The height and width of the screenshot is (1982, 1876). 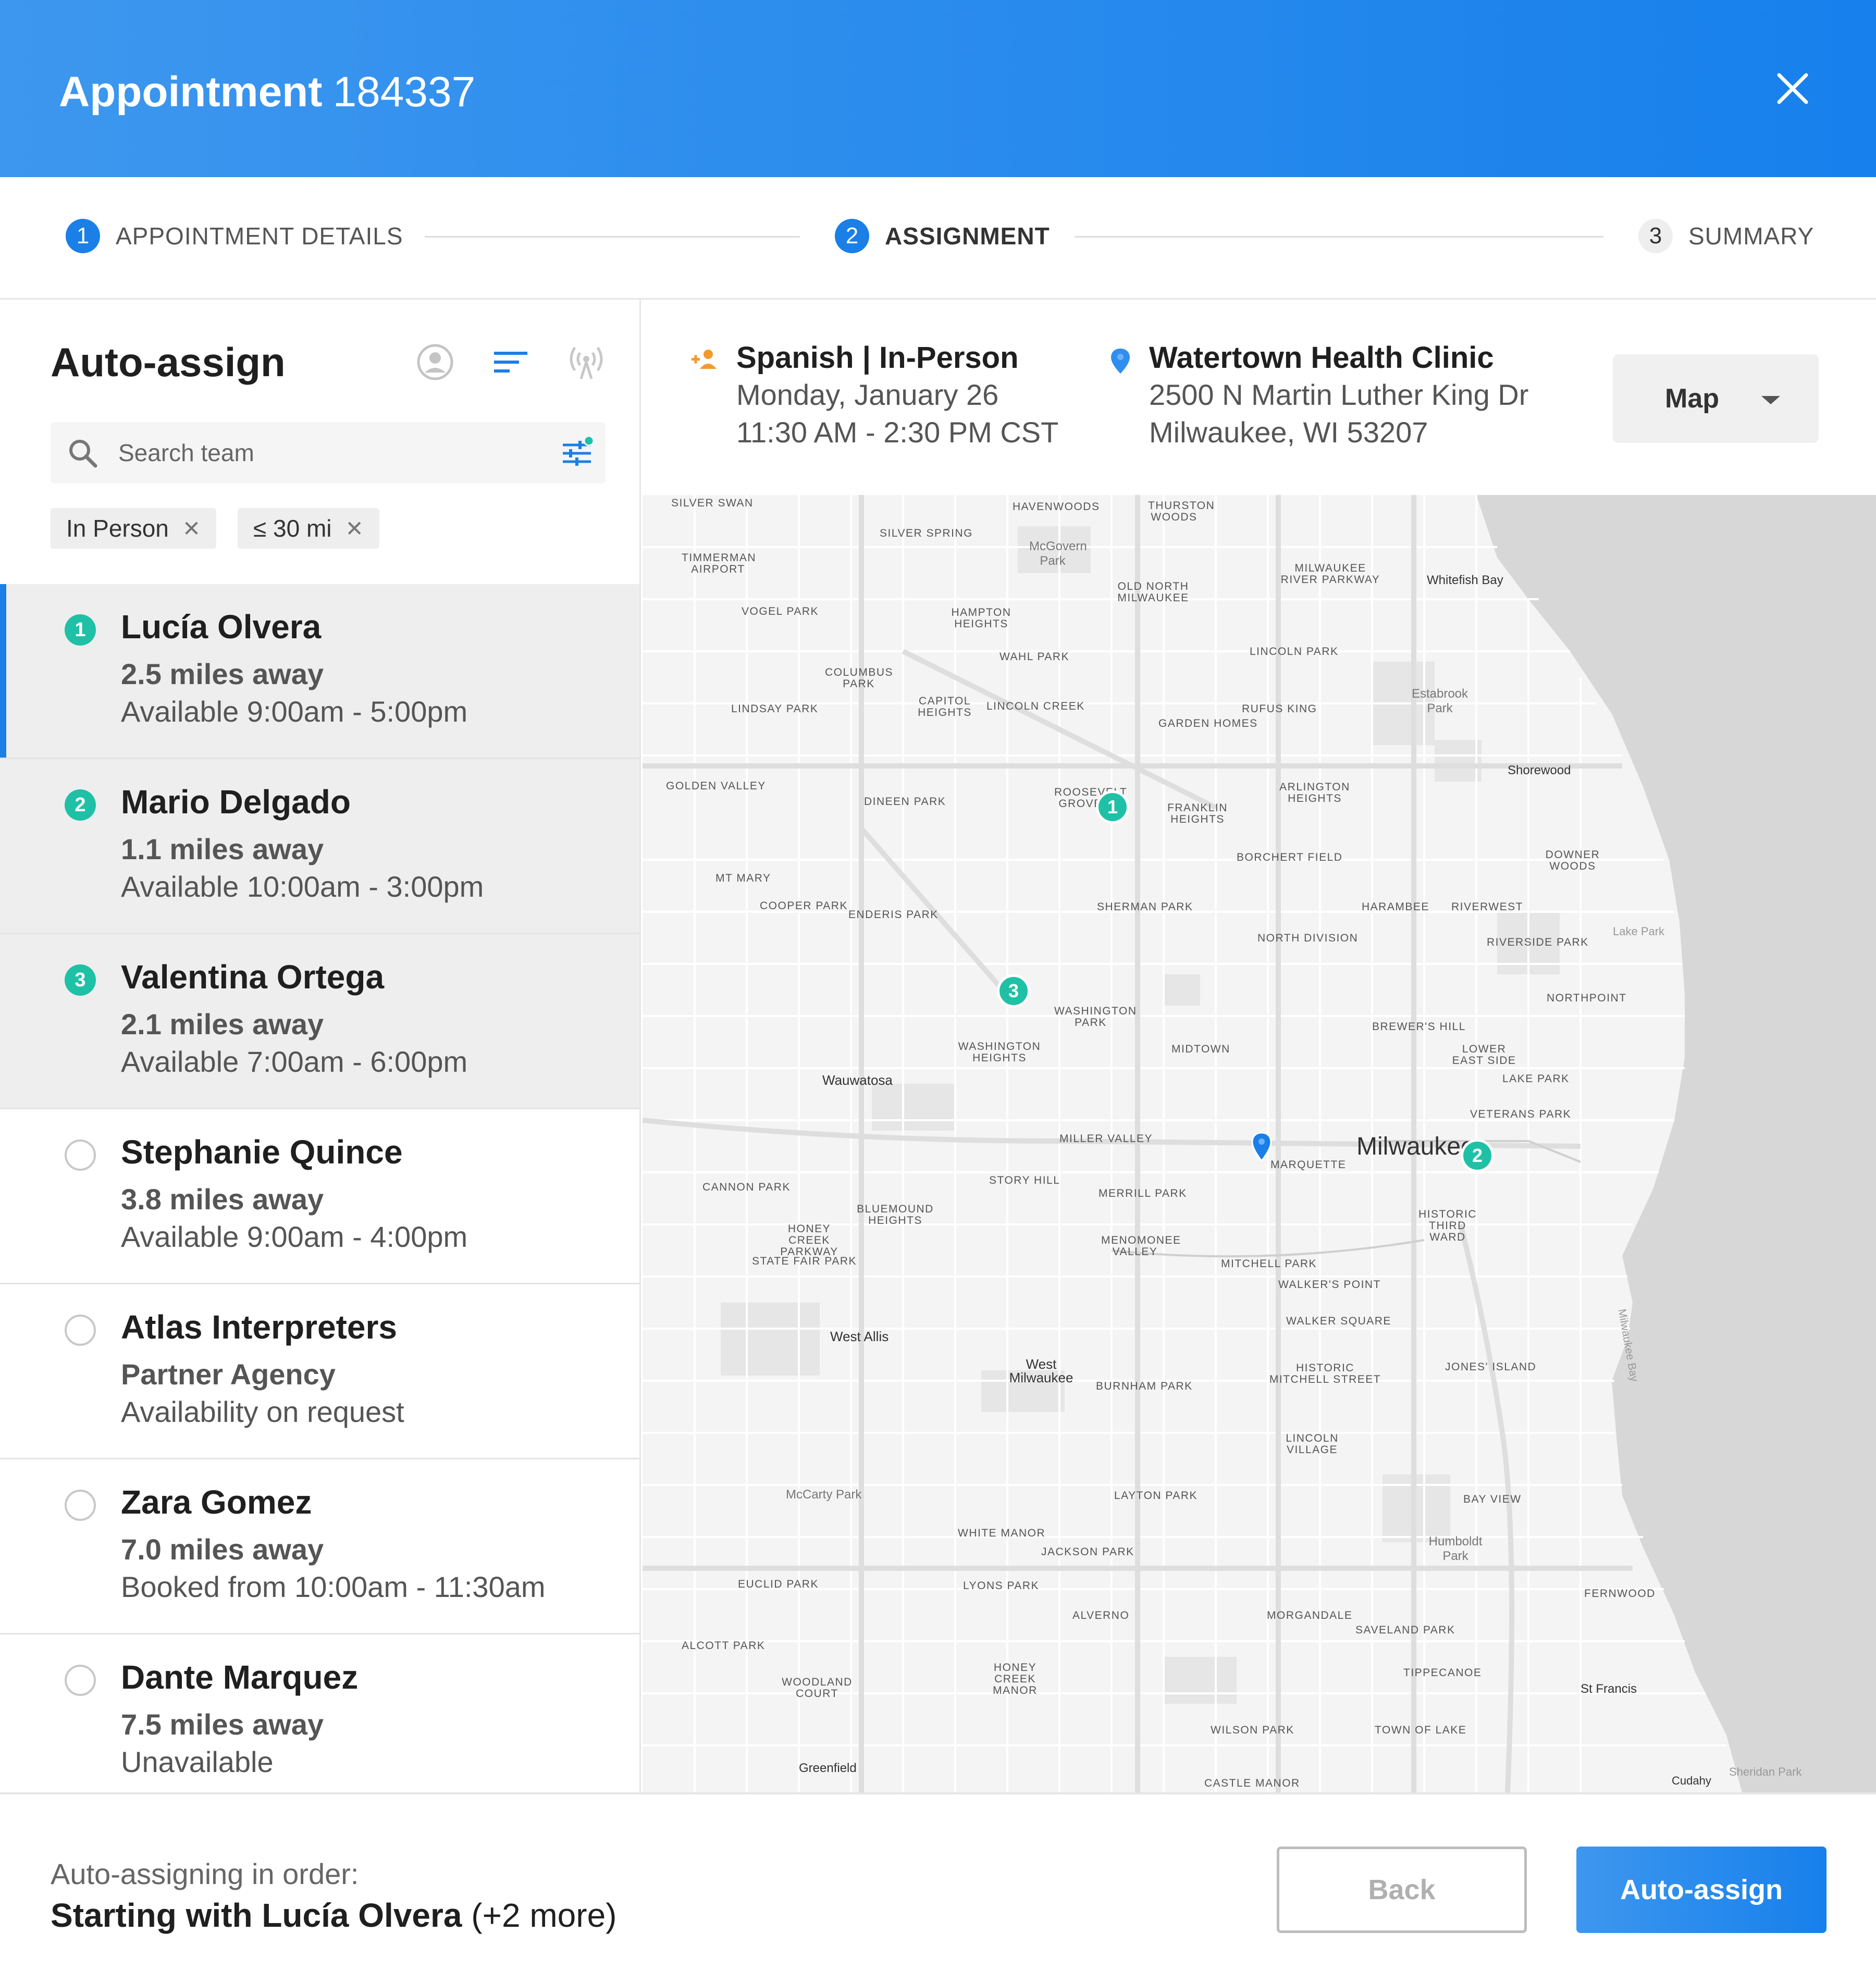 What do you see at coordinates (577, 453) in the screenshot?
I see `filter-sliders-icon` at bounding box center [577, 453].